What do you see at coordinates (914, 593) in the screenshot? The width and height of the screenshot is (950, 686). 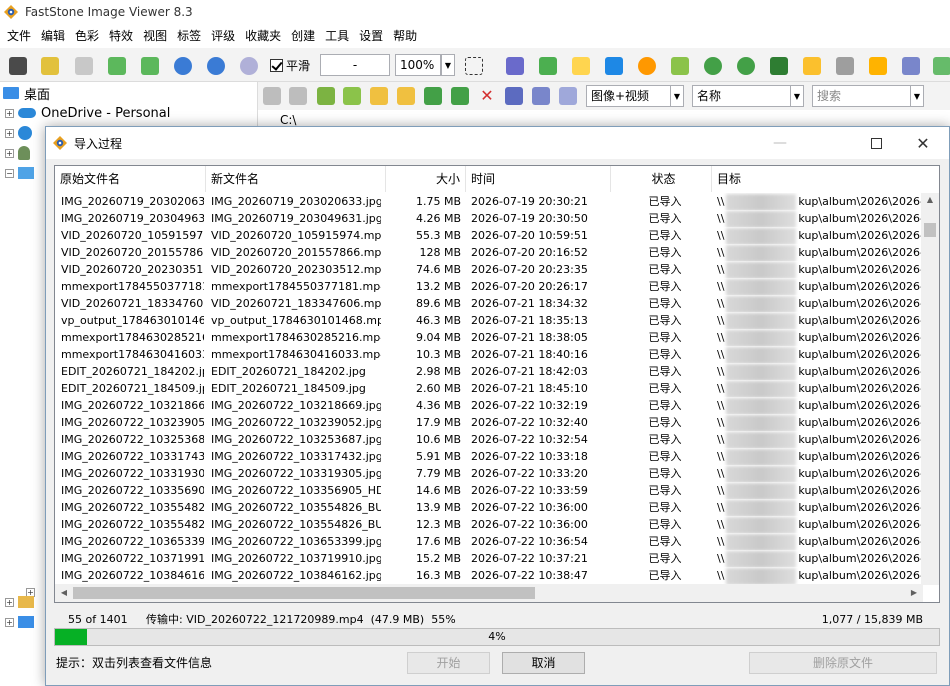 I see `scroll-right-icon: ▶` at bounding box center [914, 593].